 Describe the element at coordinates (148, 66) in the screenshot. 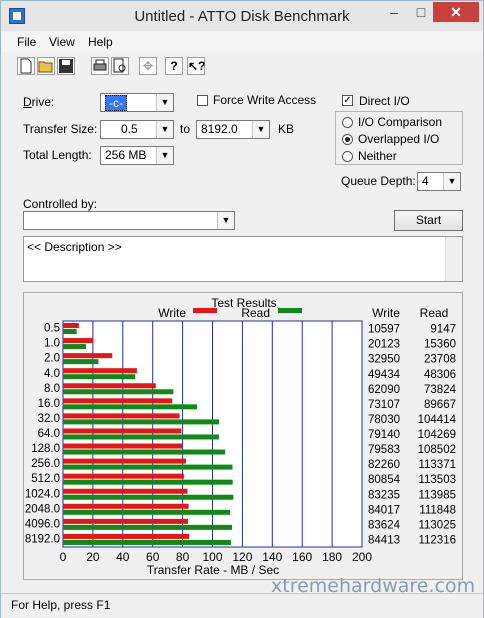

I see `move-icon: ✥` at that location.